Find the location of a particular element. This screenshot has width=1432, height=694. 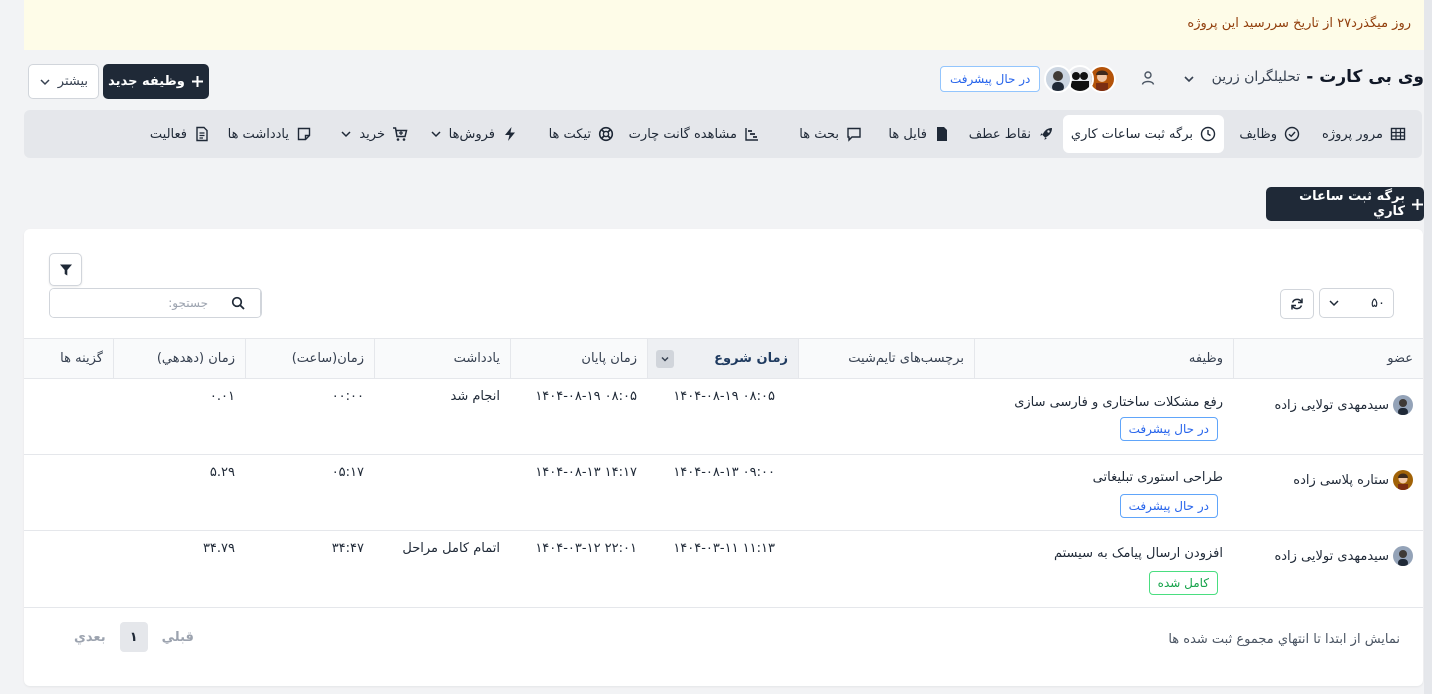

column-label: یادداشت is located at coordinates (476, 358).